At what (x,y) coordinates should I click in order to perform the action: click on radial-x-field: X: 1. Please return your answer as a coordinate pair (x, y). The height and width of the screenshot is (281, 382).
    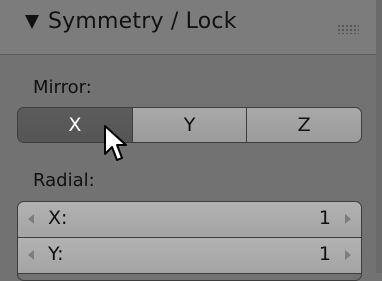
    Looking at the image, I should click on (189, 220).